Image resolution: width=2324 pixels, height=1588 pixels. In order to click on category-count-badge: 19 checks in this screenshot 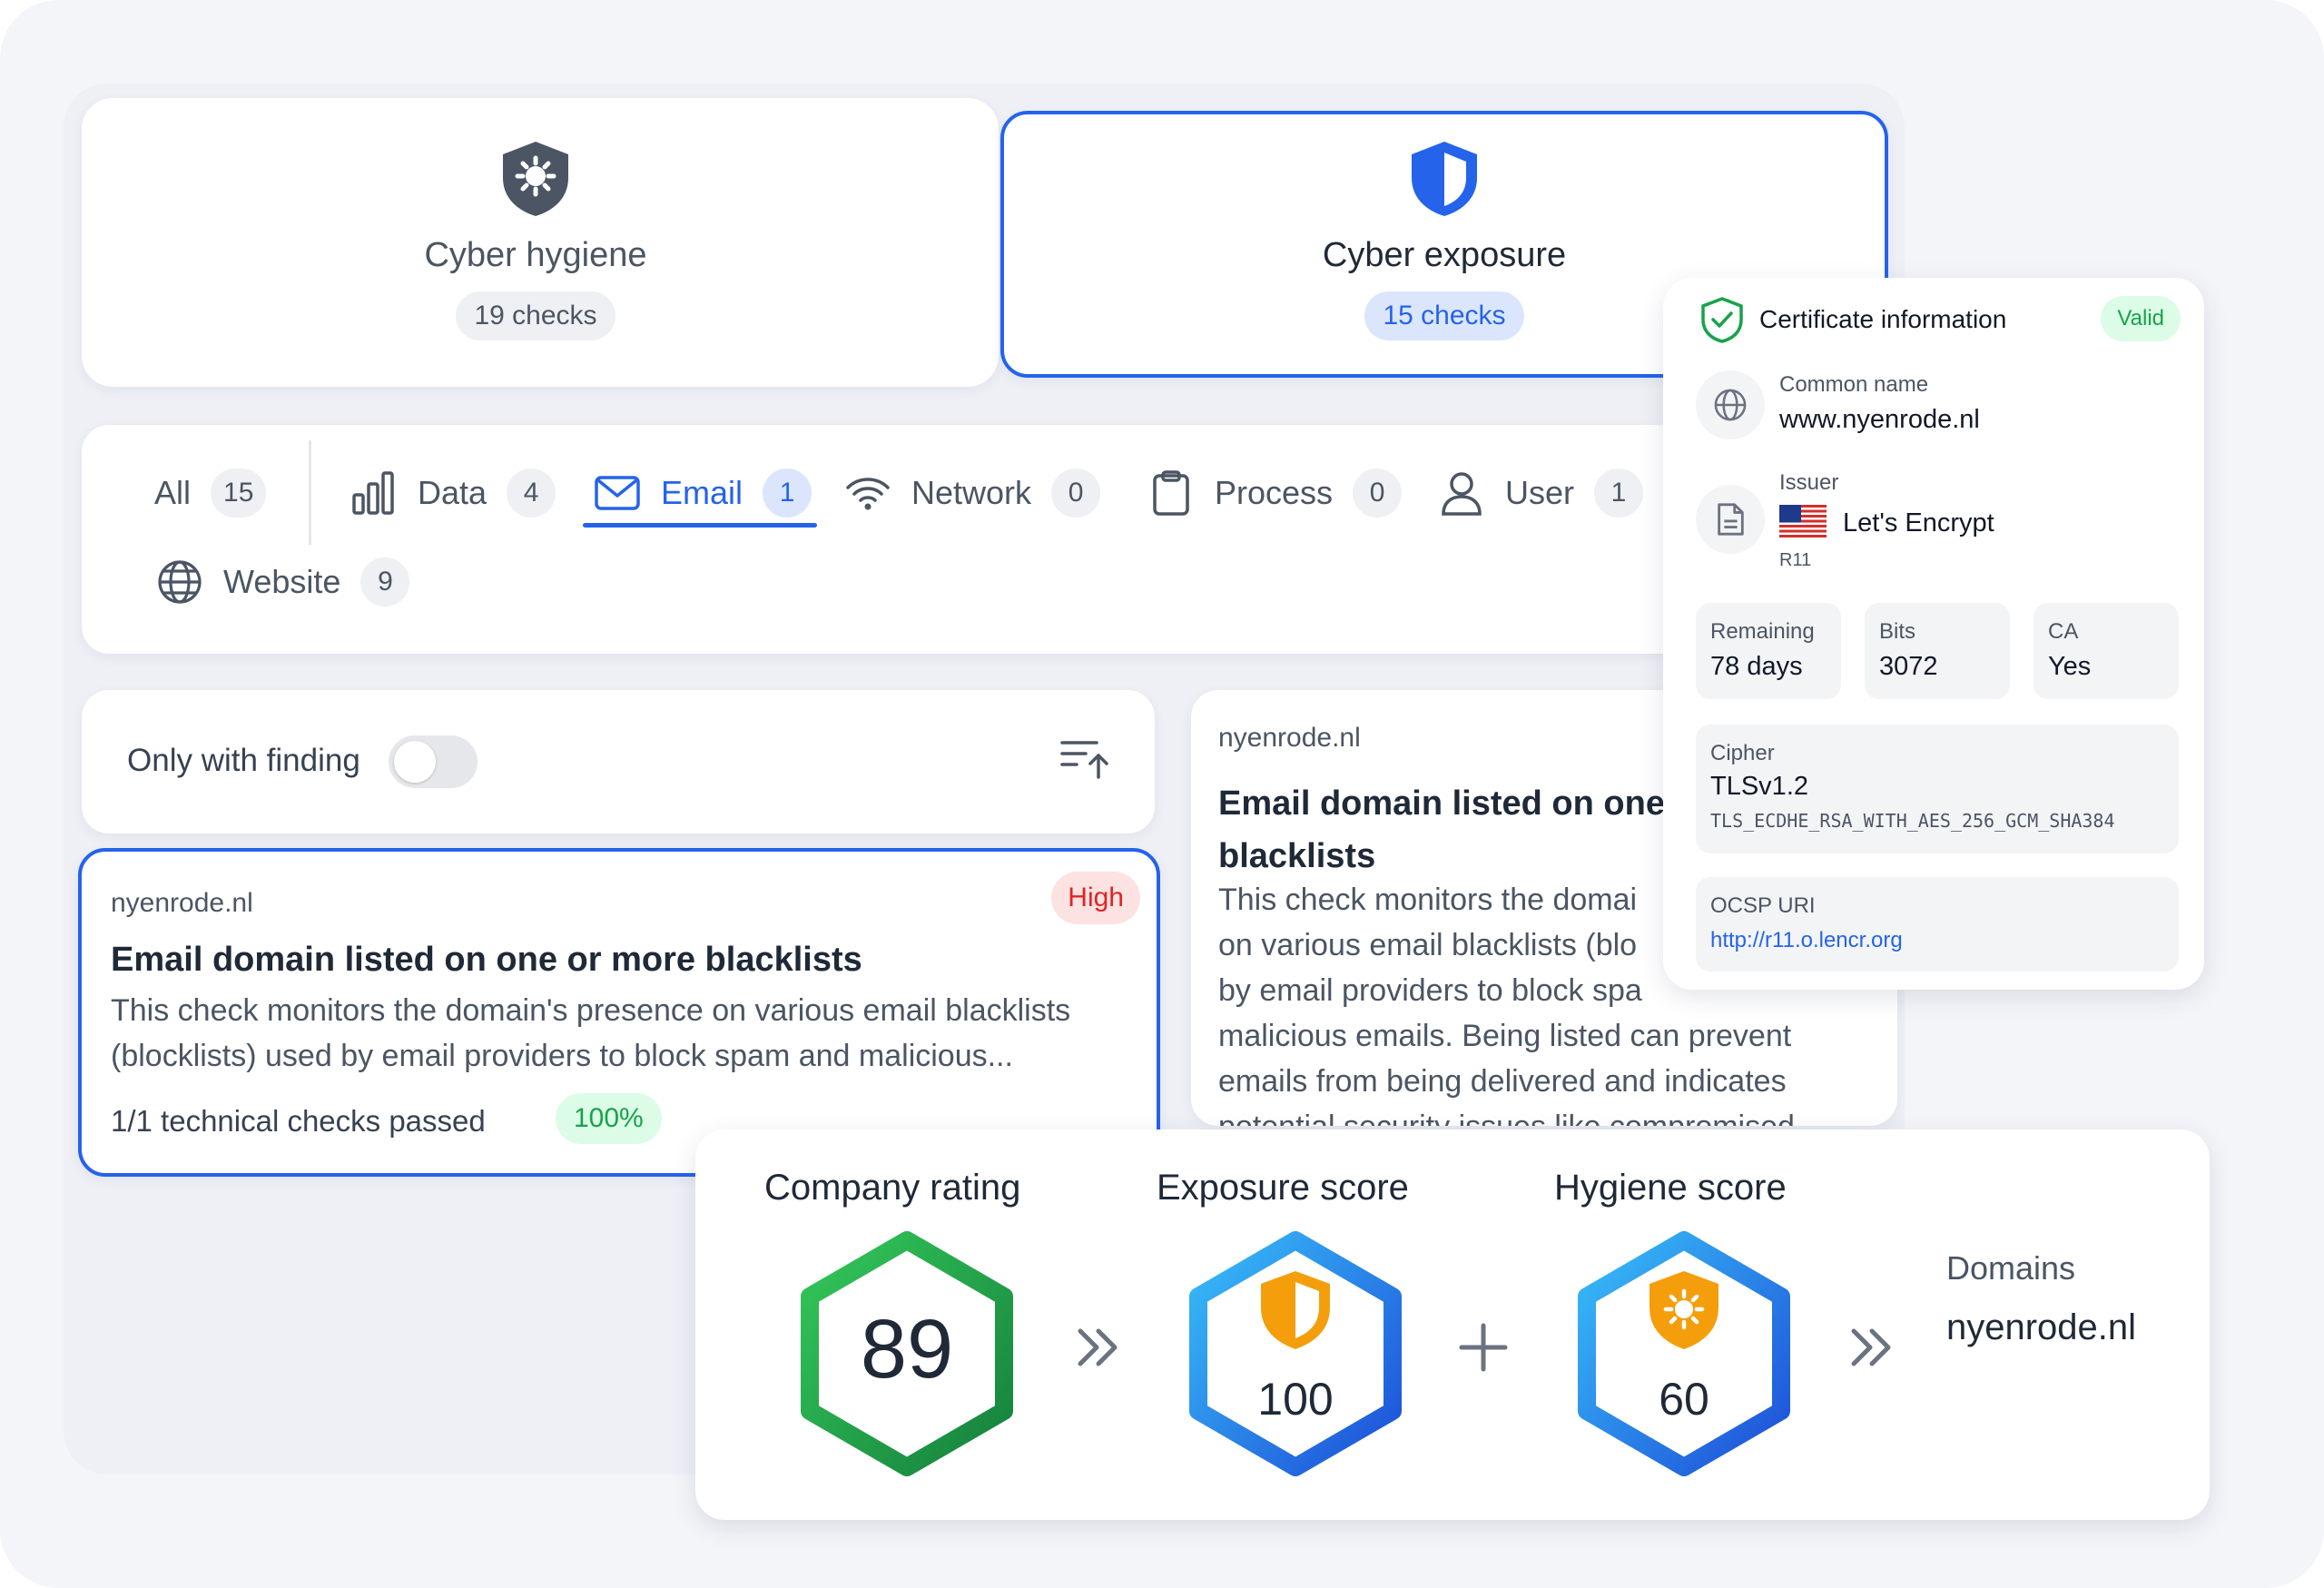, I will do `click(535, 315)`.